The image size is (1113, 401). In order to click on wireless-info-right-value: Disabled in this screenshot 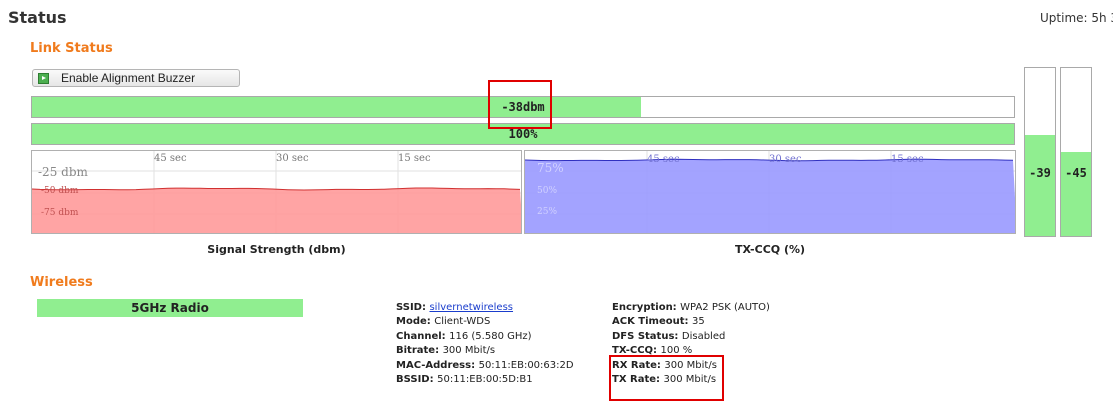, I will do `click(703, 336)`.